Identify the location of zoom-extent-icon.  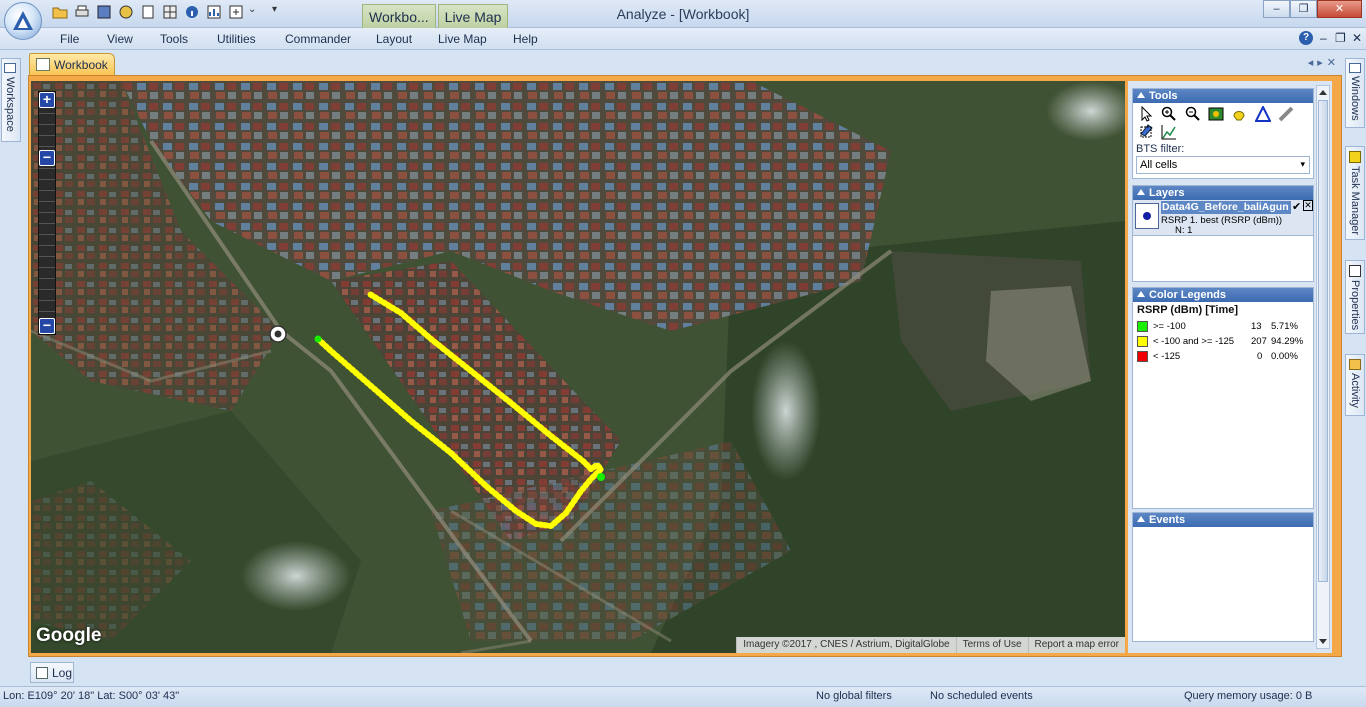
(1216, 114).